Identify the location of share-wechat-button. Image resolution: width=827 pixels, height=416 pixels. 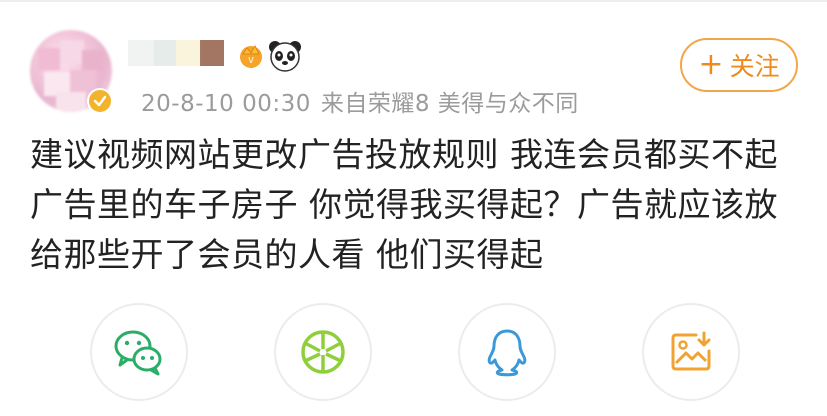
(139, 352).